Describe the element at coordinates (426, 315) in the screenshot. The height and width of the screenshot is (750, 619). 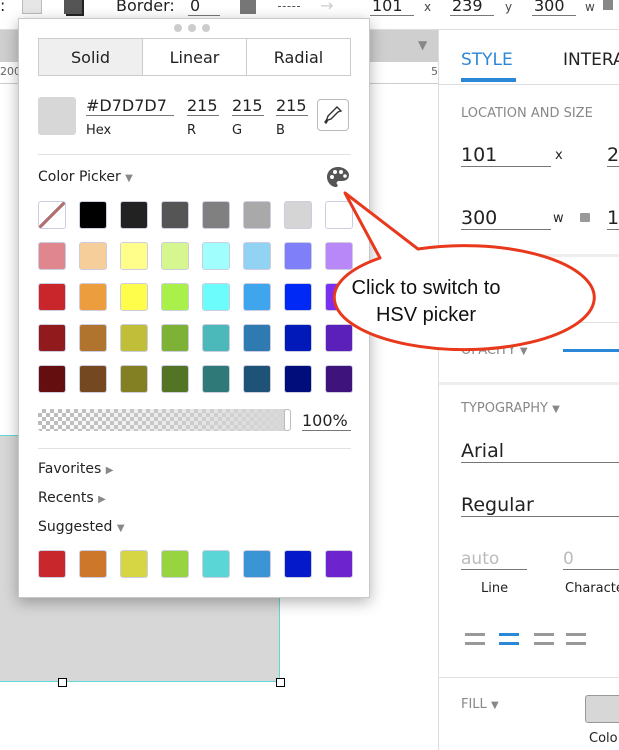
I see `callout-text: HSV picker` at that location.